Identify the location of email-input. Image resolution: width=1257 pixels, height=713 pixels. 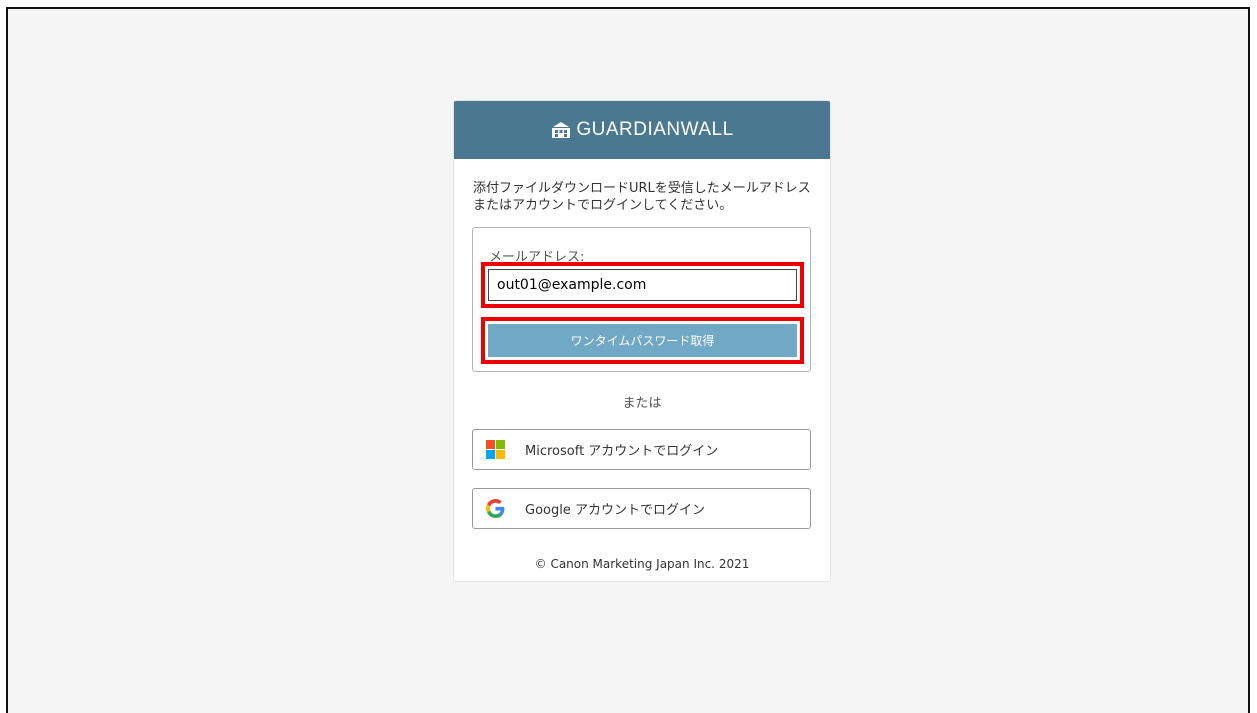
(642, 285).